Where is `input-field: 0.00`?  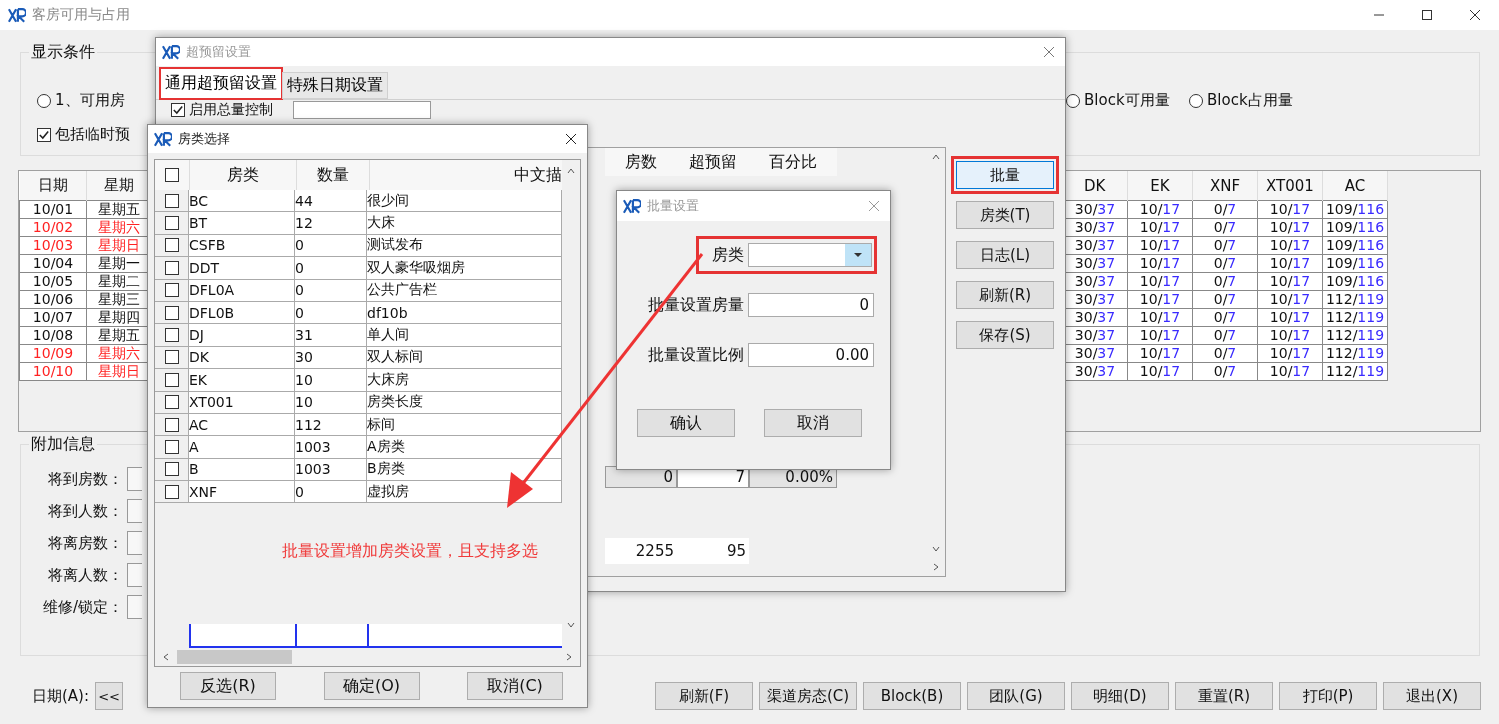
input-field: 0.00 is located at coordinates (811, 355).